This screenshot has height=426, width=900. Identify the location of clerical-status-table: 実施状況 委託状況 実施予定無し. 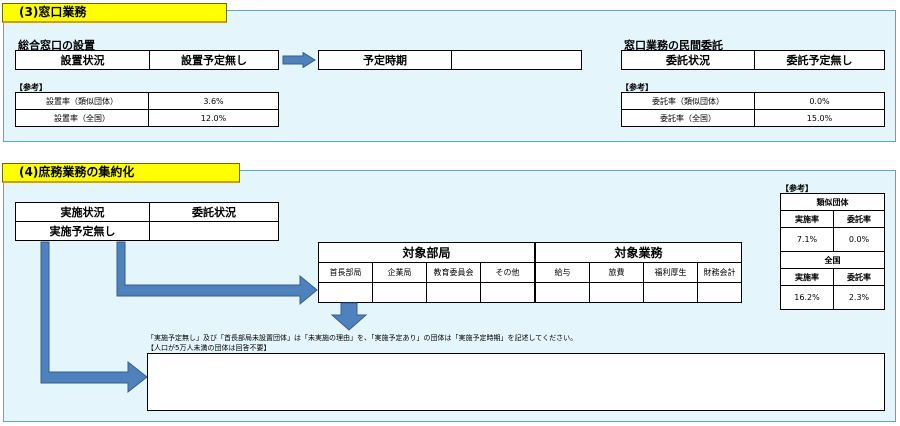
(147, 221).